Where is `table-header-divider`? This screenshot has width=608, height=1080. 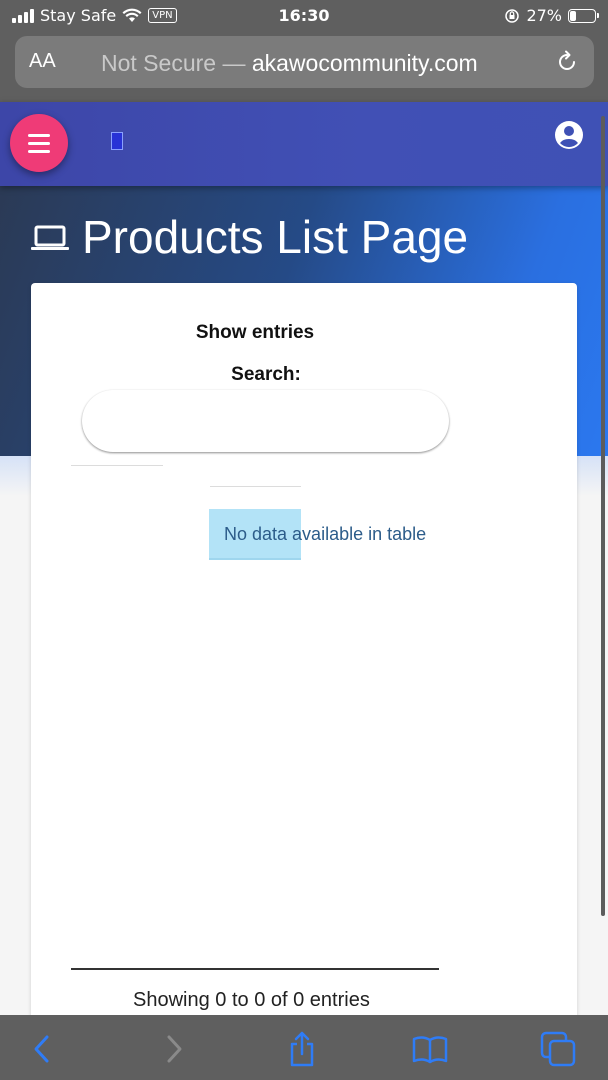 table-header-divider is located at coordinates (117, 465).